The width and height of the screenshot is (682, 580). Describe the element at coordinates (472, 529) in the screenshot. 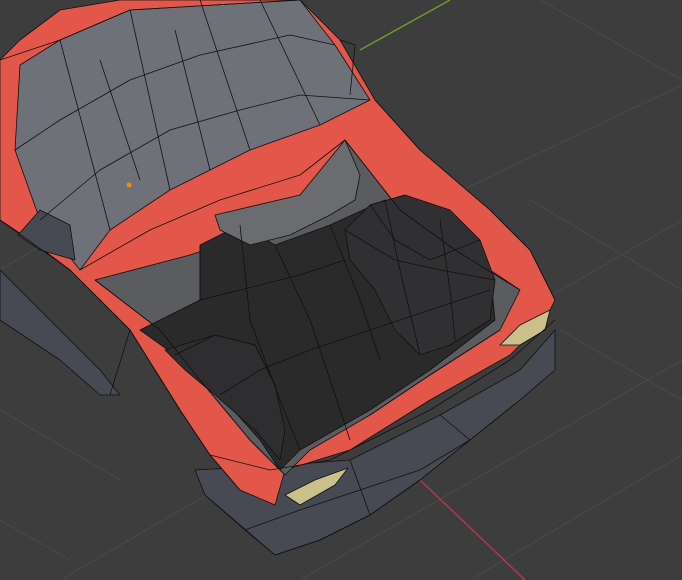

I see `x-axis-line` at that location.